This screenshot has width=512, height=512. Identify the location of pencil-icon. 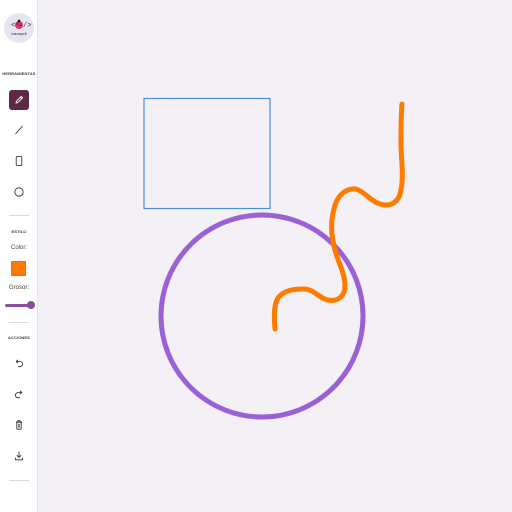
(19, 99).